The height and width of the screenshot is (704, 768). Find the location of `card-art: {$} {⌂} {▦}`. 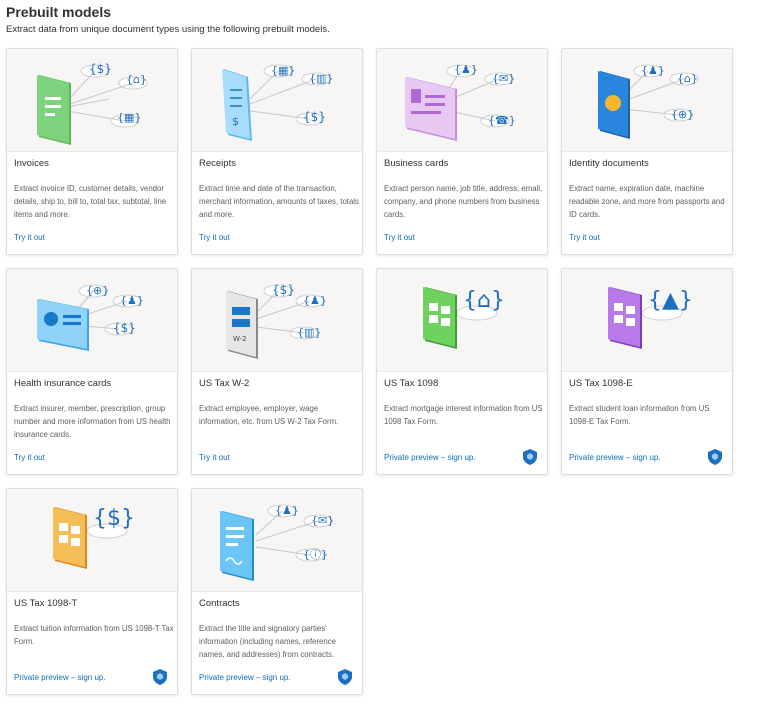

card-art: {$} {⌂} {▦} is located at coordinates (92, 100).